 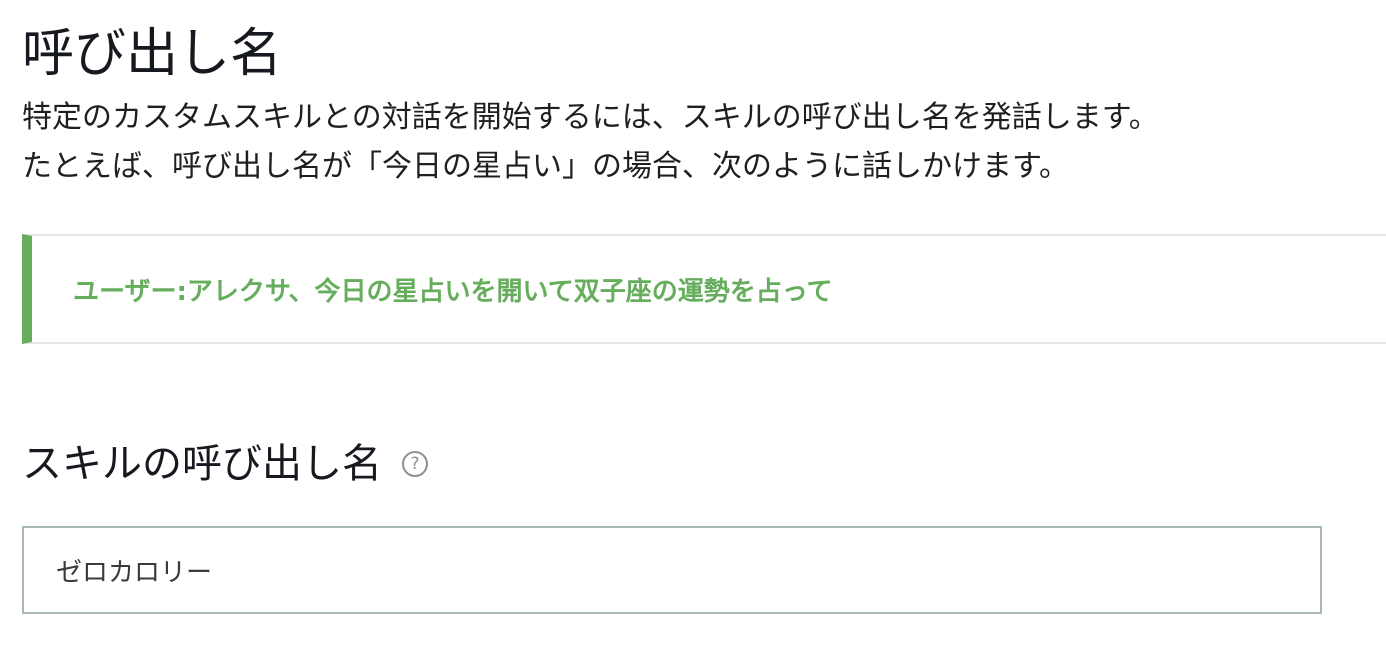 I want to click on description-line-2: たとえば、呼び出し名が「今日の星占い」の場合、次のように話しかけます。, so click(x=545, y=166).